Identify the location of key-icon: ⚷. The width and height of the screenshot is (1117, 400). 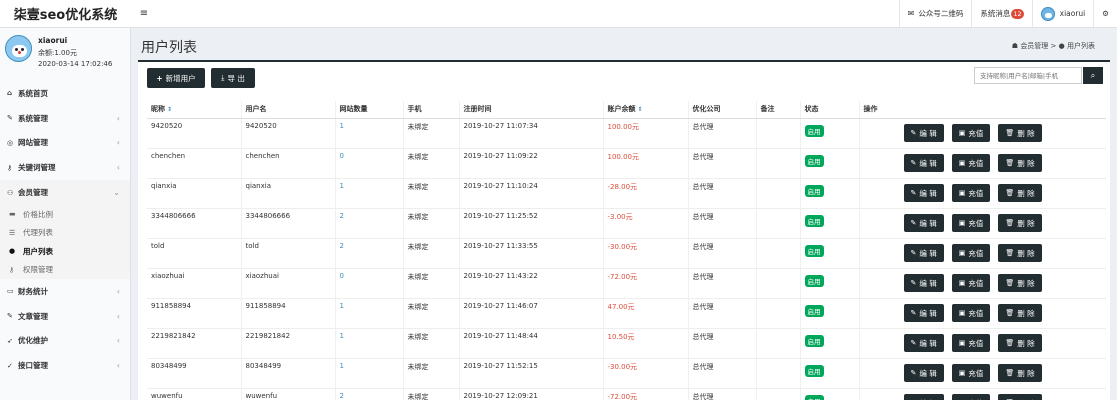
(10, 167).